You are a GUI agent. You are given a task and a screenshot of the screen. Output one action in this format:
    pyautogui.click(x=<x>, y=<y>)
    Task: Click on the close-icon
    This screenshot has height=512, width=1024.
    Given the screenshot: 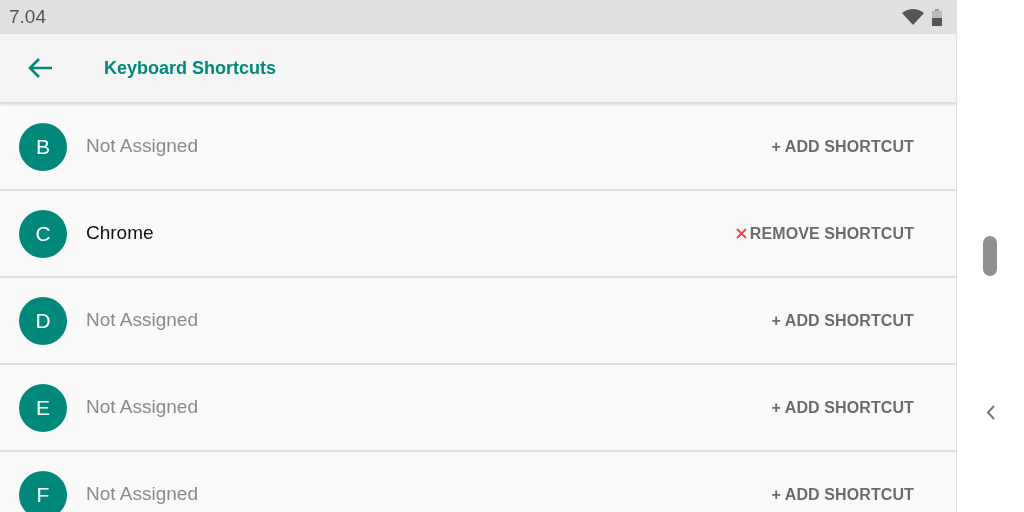 What is the action you would take?
    pyautogui.click(x=741, y=233)
    